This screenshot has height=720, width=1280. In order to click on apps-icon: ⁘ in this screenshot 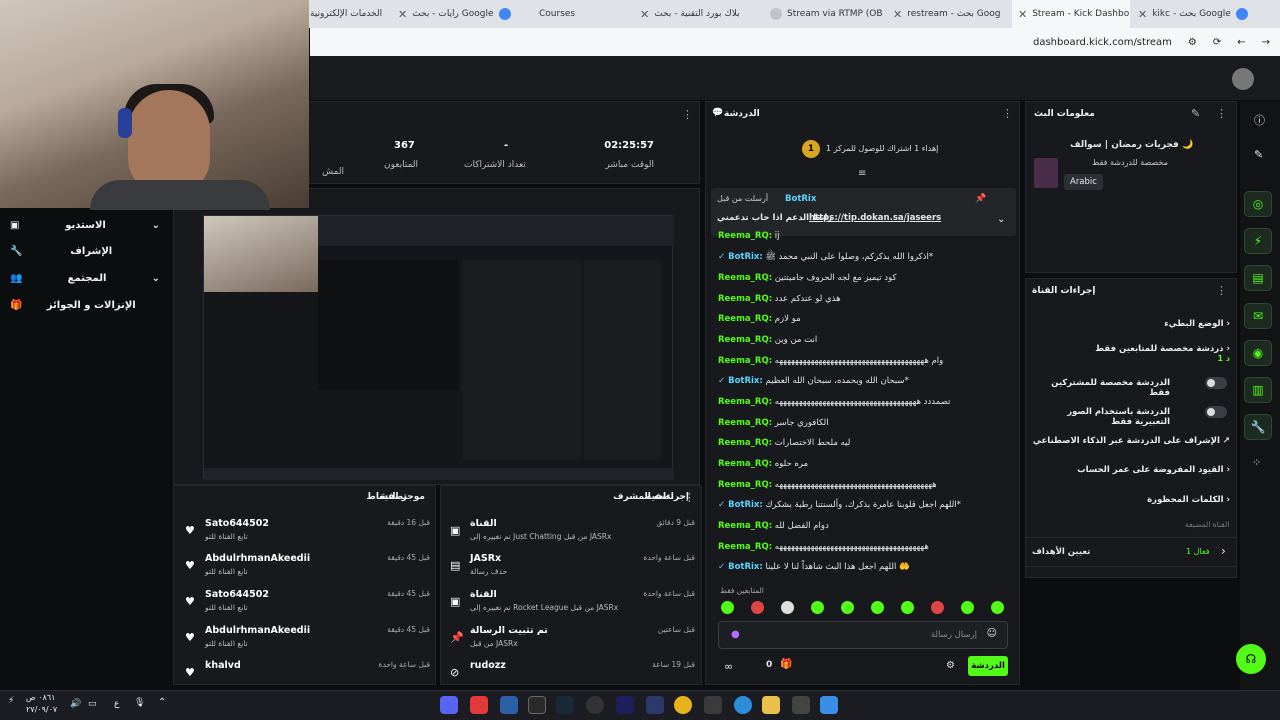, I will do `click(1256, 462)`.